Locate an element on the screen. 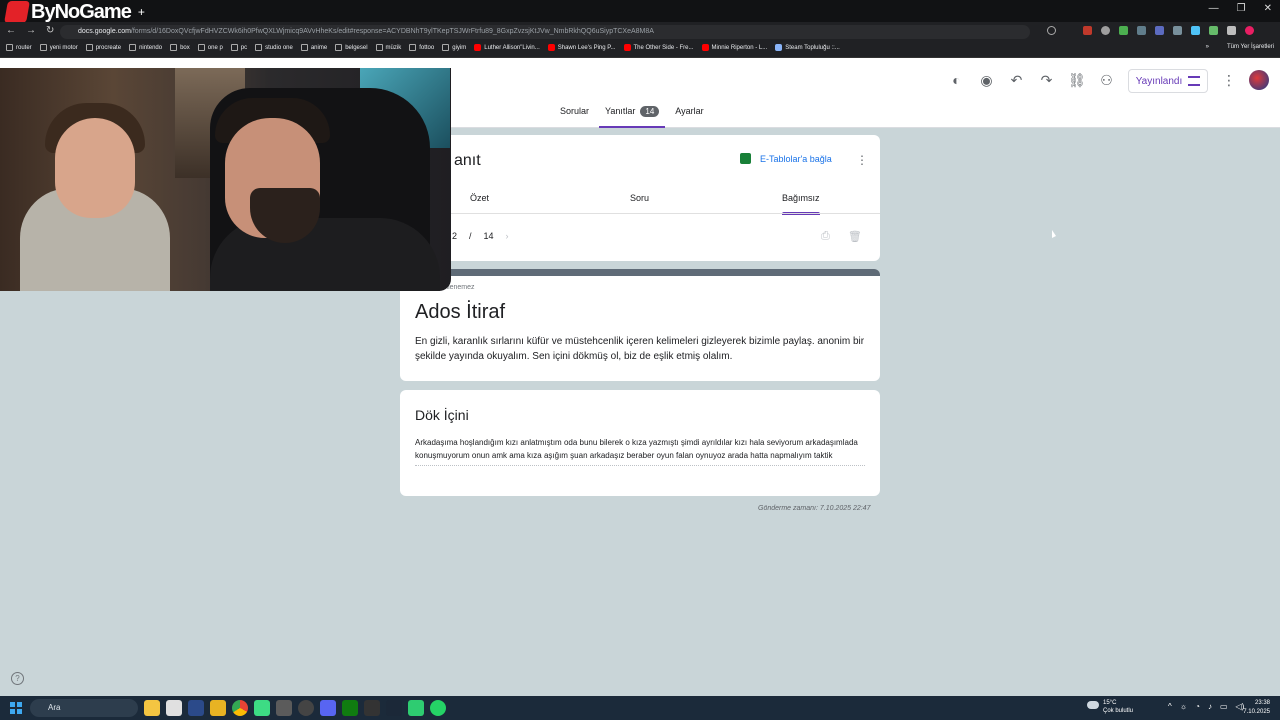 The height and width of the screenshot is (720, 1280). bookmark-item: pc is located at coordinates (238, 47).